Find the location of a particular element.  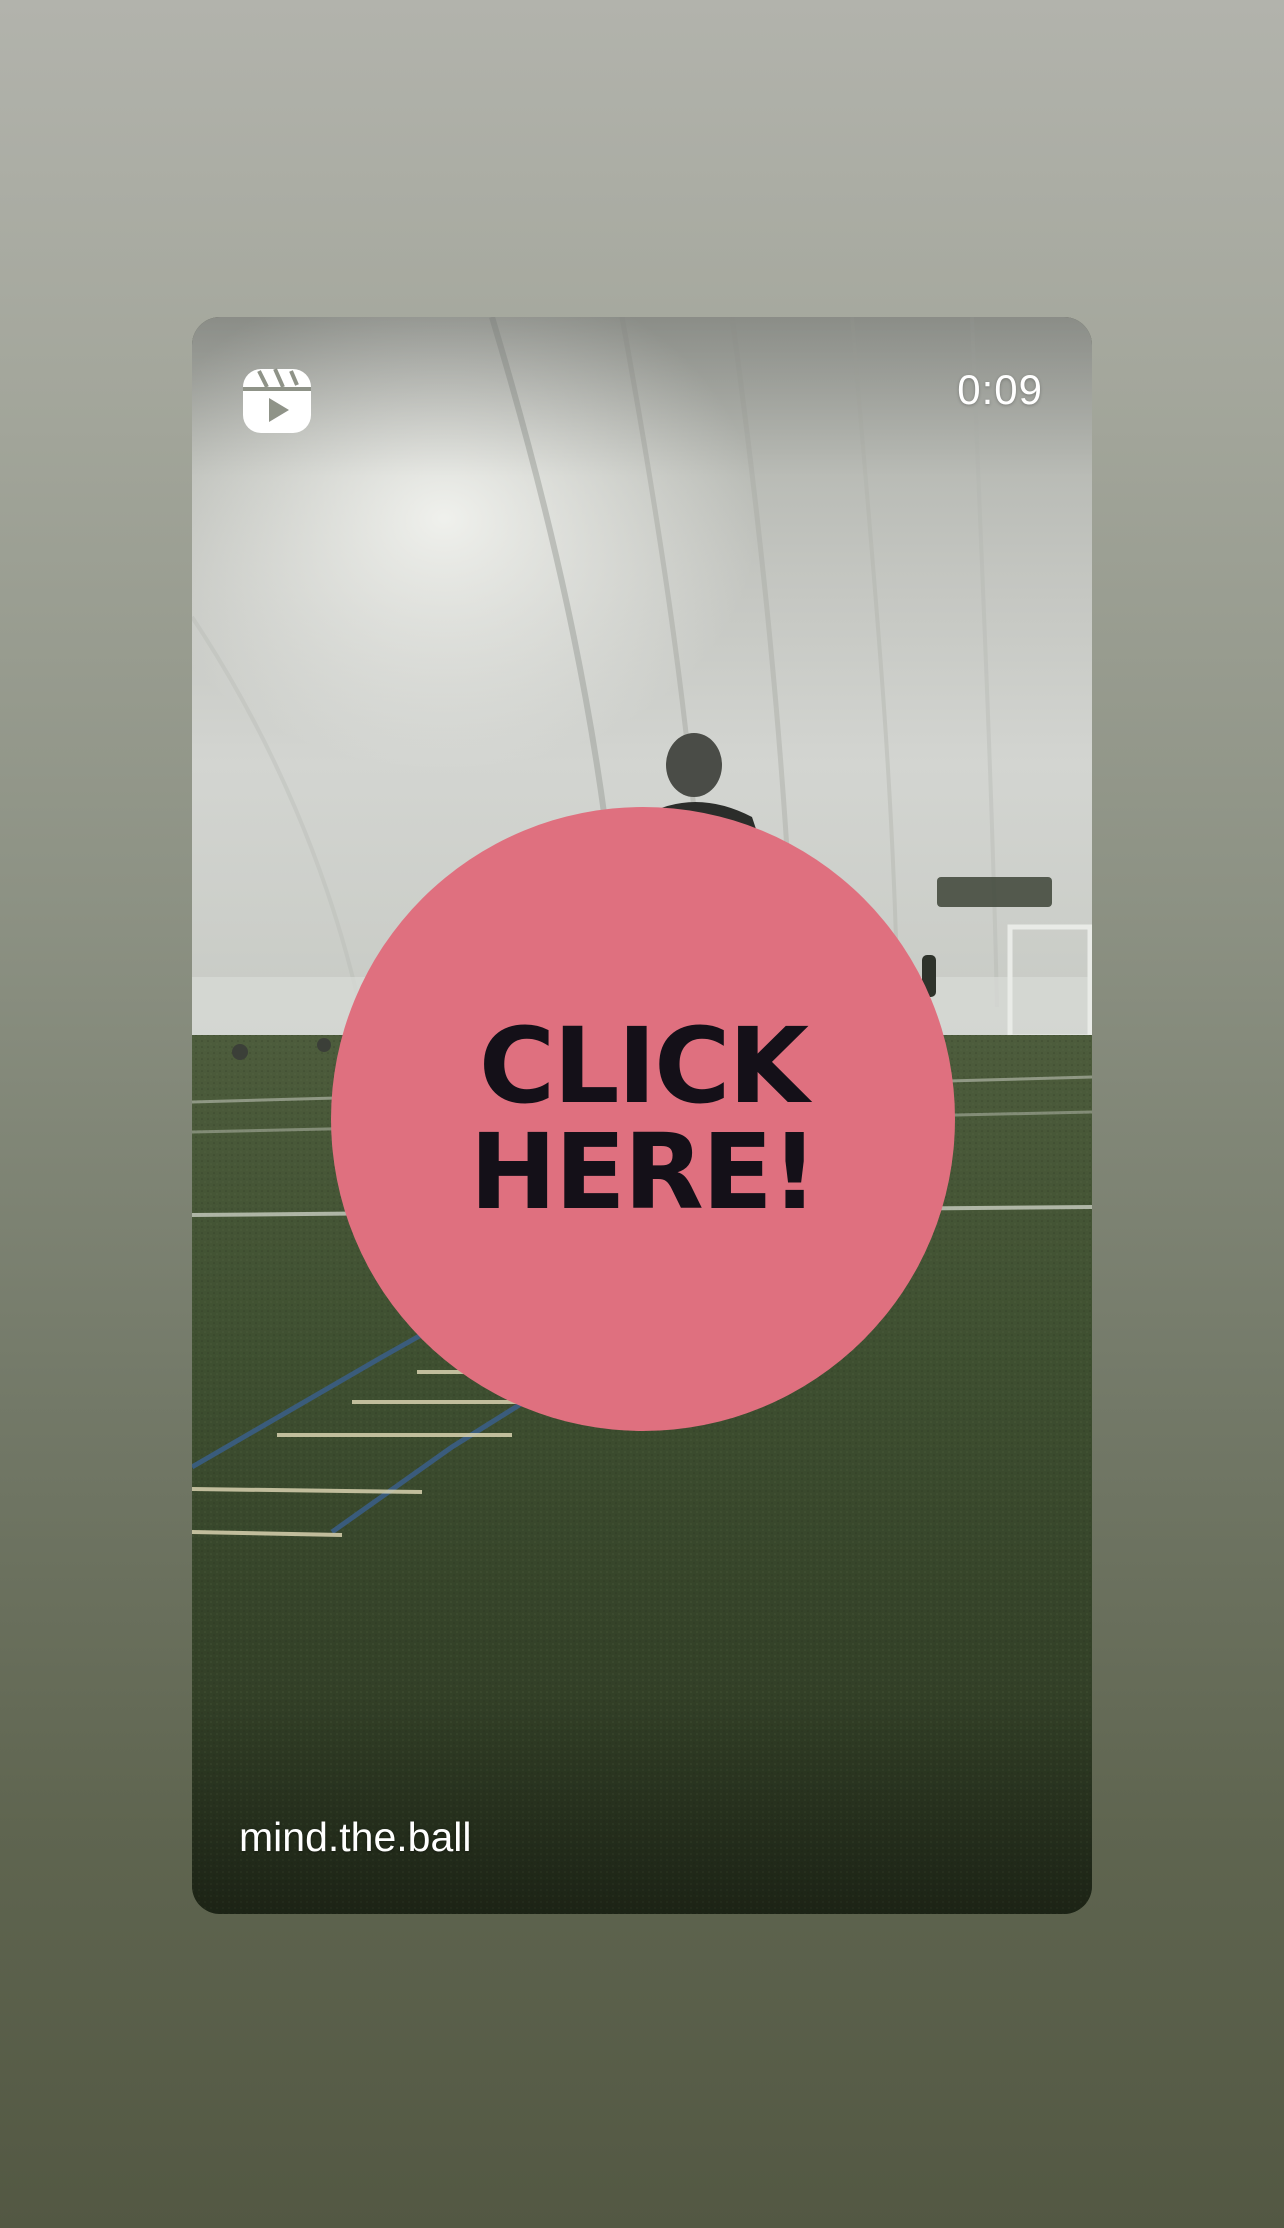

sticker-line-1: CLICK is located at coordinates (643, 1066).